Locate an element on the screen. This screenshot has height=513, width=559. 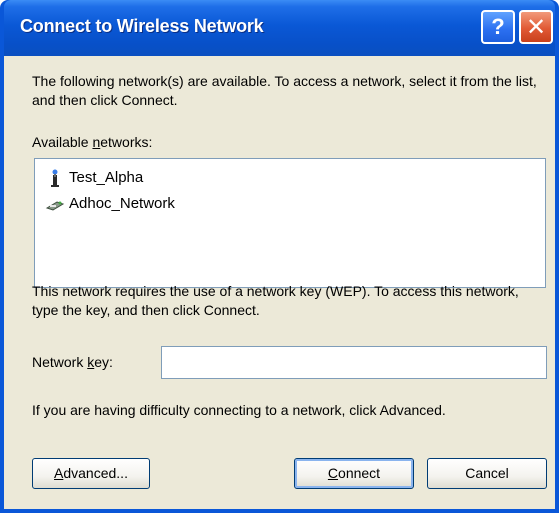
network-key-field is located at coordinates (354, 362).